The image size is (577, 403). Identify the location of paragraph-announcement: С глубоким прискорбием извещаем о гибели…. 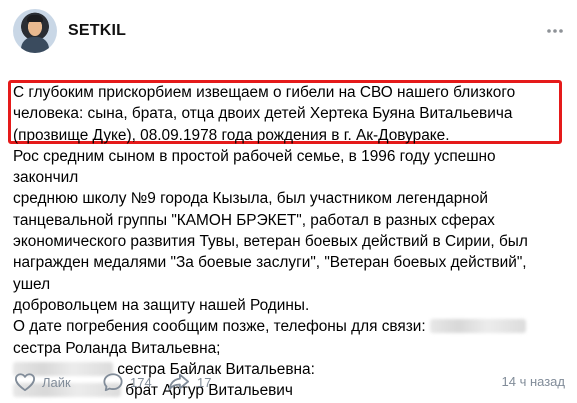
(264, 114).